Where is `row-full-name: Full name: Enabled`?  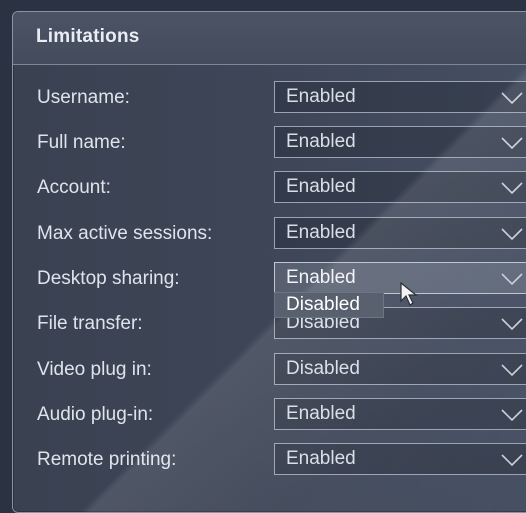
row-full-name: Full name: Enabled is located at coordinates (269, 144).